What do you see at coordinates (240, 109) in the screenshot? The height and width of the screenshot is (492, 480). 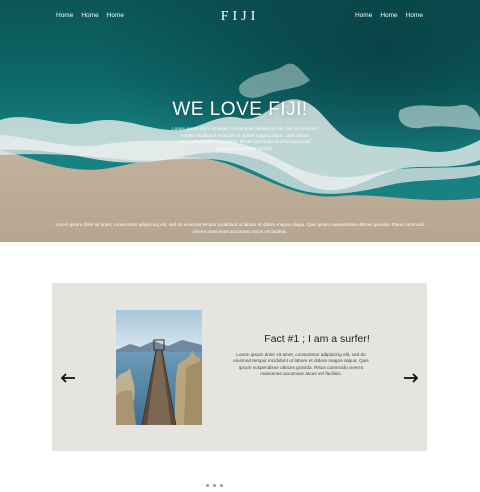 I see `hero-title: WE LOVE FIJI!` at bounding box center [240, 109].